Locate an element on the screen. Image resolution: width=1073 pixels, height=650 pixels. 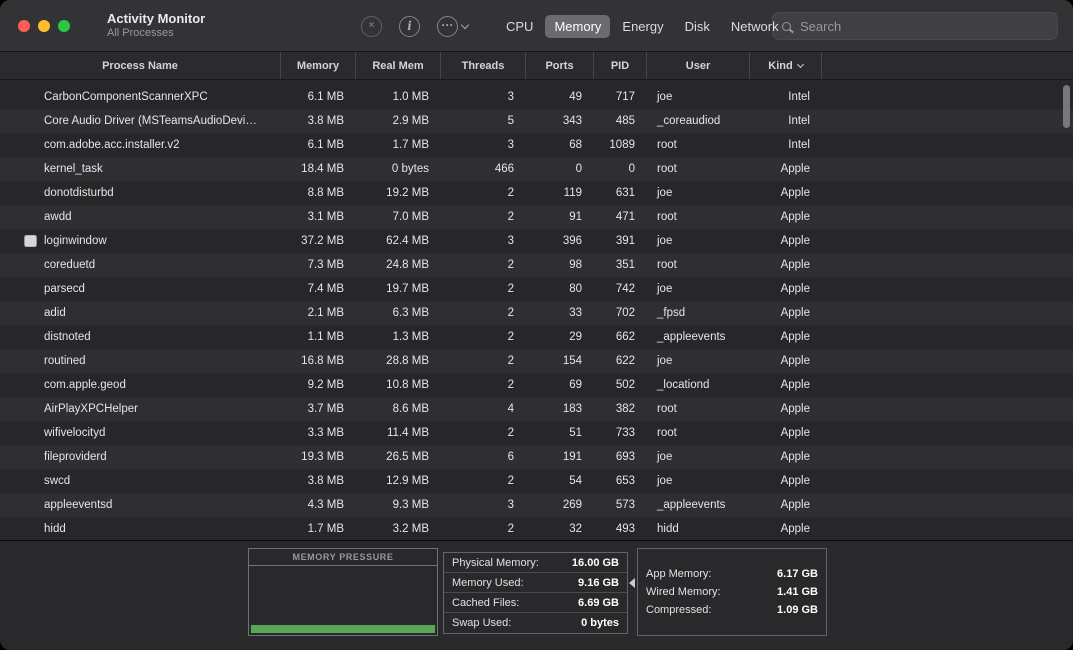
cell-pid: 0 is located at coordinates (631, 169).